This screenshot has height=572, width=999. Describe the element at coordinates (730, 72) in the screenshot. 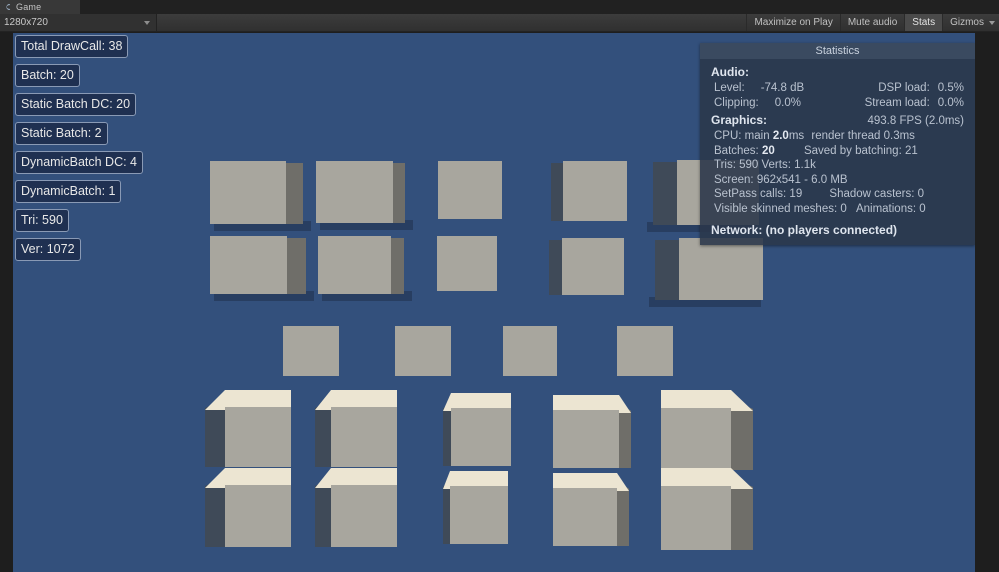

I see `audio-heading: Audio:` at that location.